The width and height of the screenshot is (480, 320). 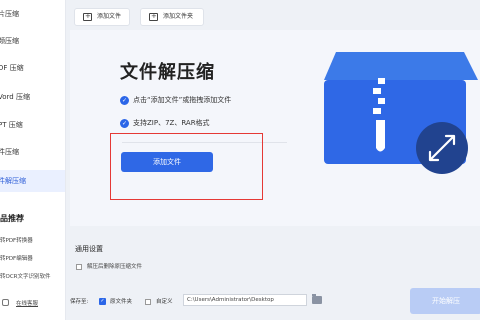 What do you see at coordinates (11, 125) in the screenshot?
I see `sidebar-item-label: PT 压缩` at bounding box center [11, 125].